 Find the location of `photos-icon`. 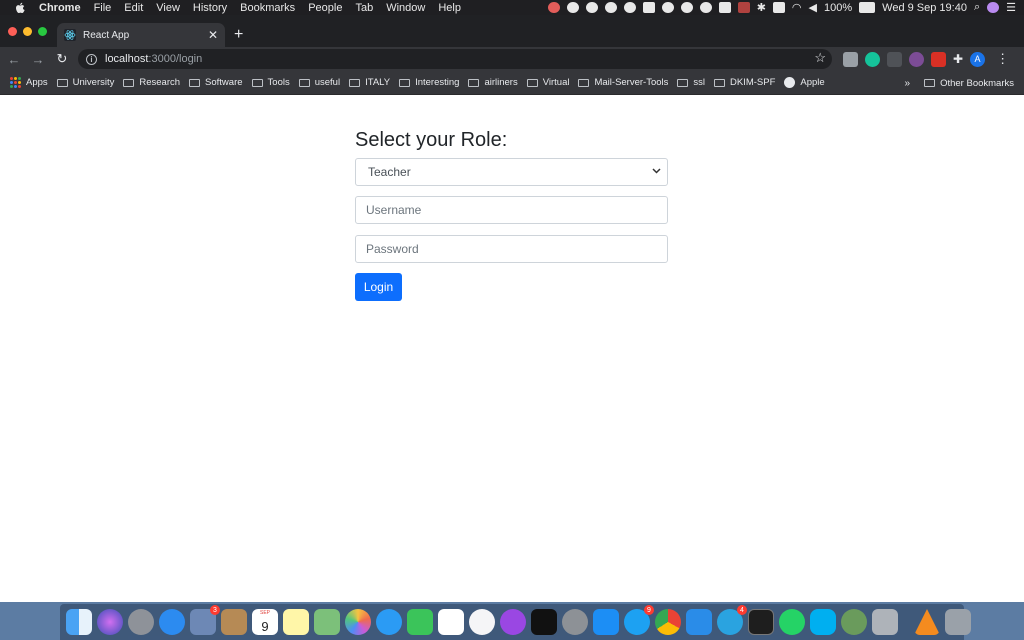

photos-icon is located at coordinates (358, 622).